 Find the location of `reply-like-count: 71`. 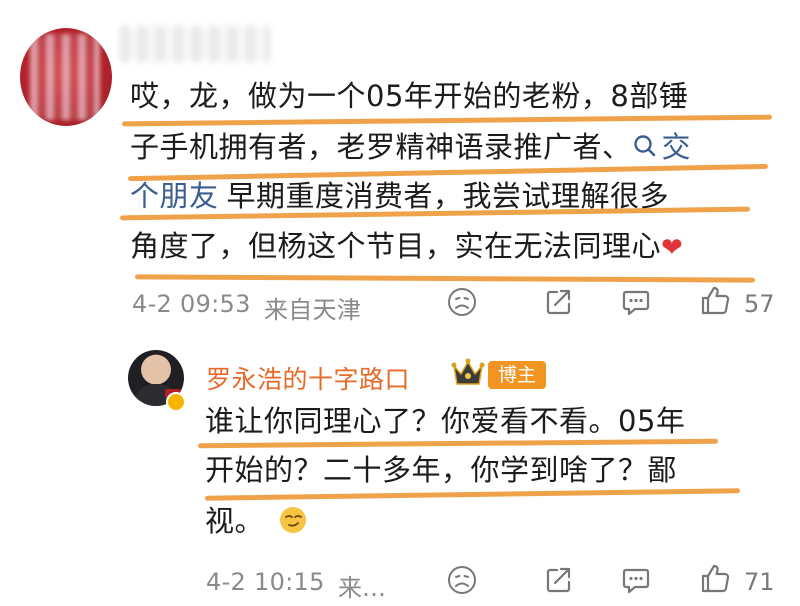

reply-like-count: 71 is located at coordinates (759, 582).